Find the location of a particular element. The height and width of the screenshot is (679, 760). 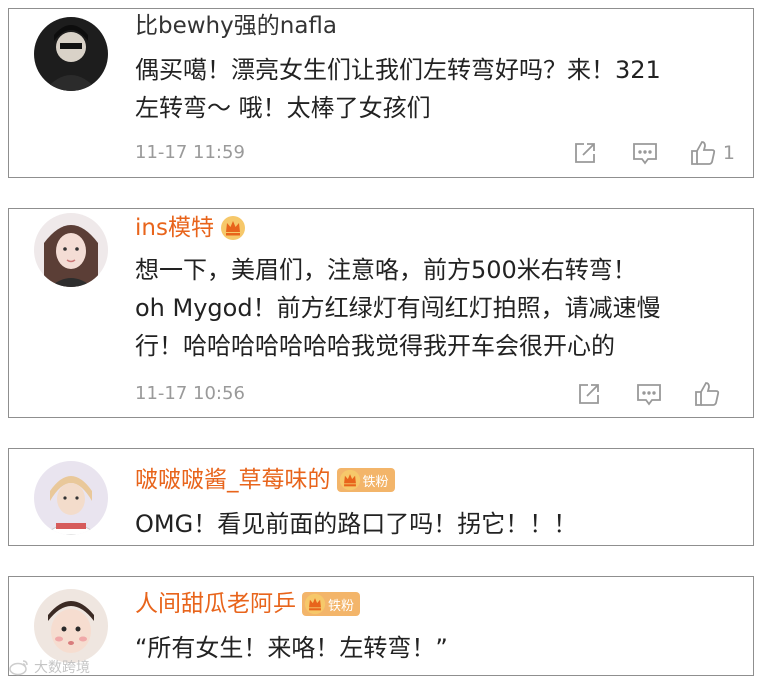

comment-card: 人间甜瓜老阿乒 铁粉 “所有女生！来咯！左转弯！” is located at coordinates (381, 626).